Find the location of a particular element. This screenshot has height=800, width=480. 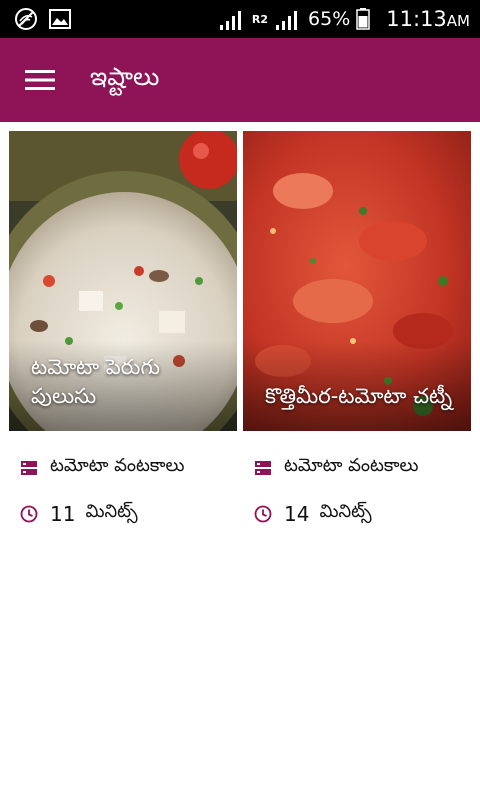

wifi-disabled-icon is located at coordinates (26, 19).